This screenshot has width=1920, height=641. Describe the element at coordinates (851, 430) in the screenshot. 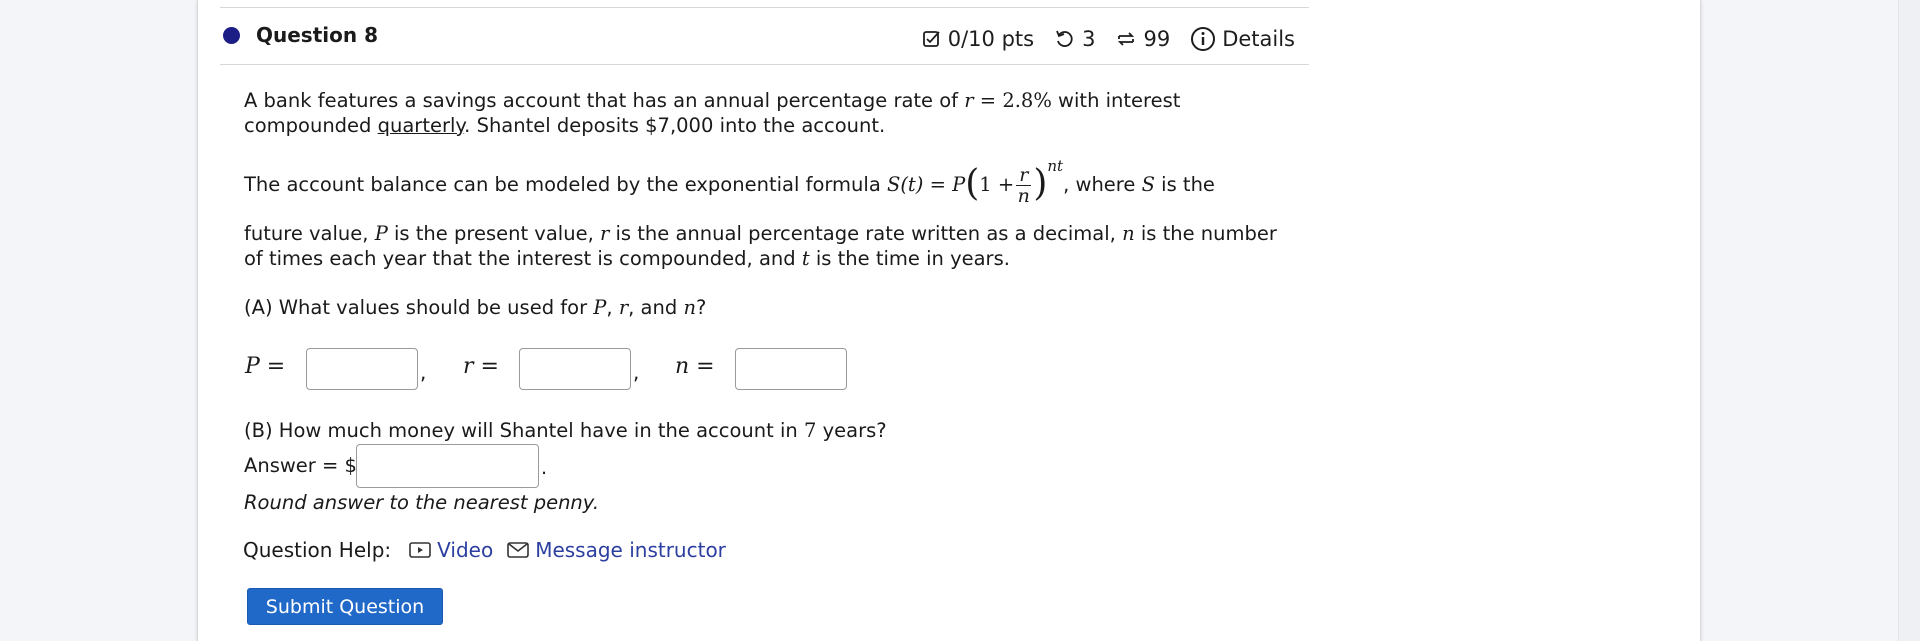

I see `part-b-text-b: years?` at that location.